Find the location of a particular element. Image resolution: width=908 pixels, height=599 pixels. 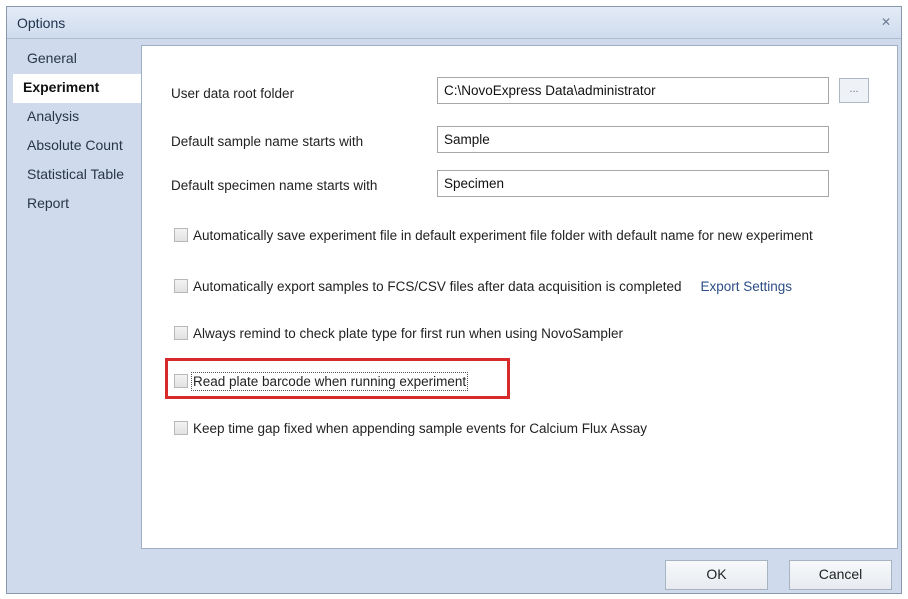

specimen-name-field: Specimen is located at coordinates (633, 183).